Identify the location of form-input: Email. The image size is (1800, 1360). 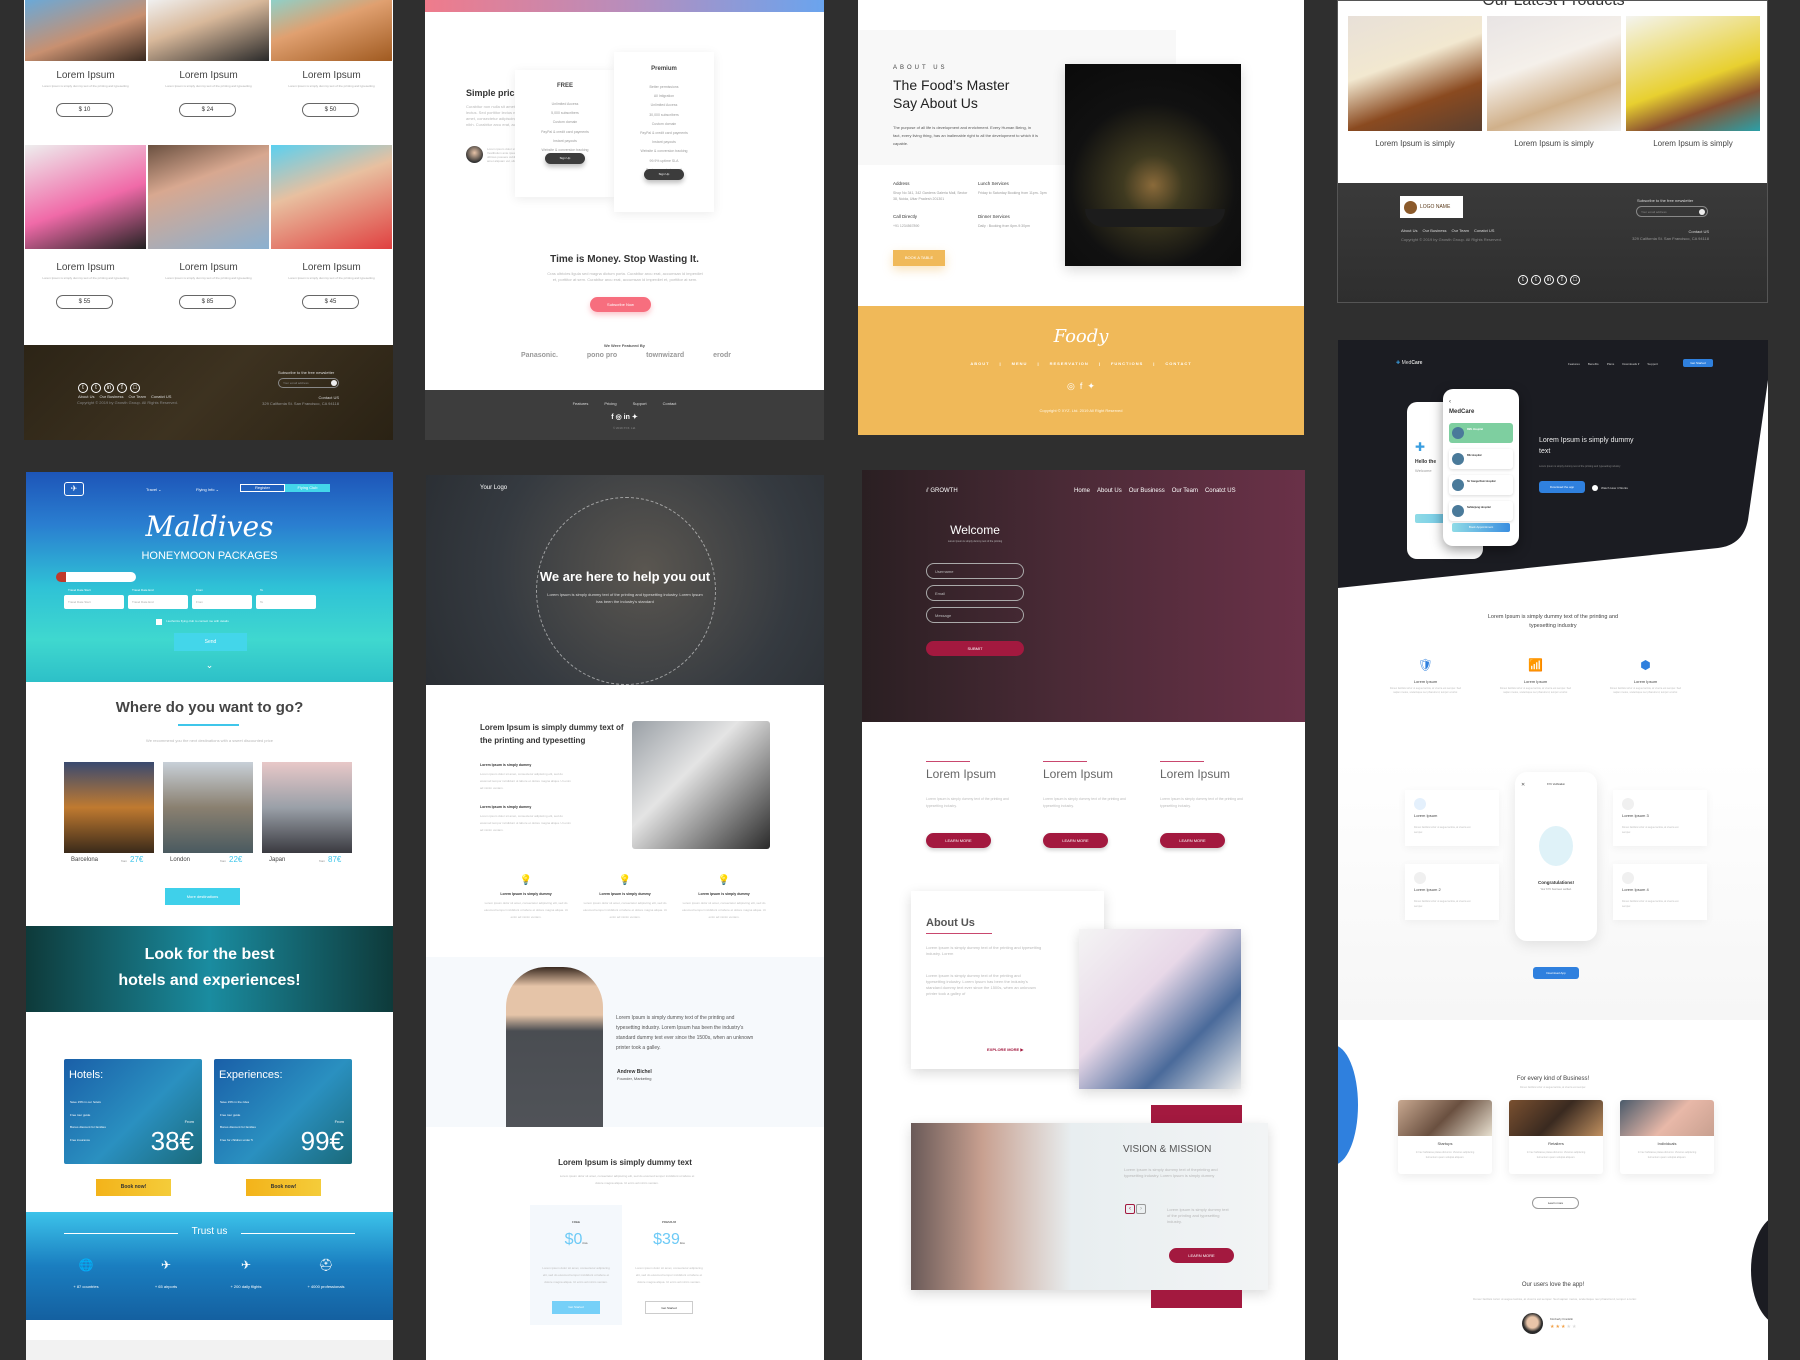
(975, 593).